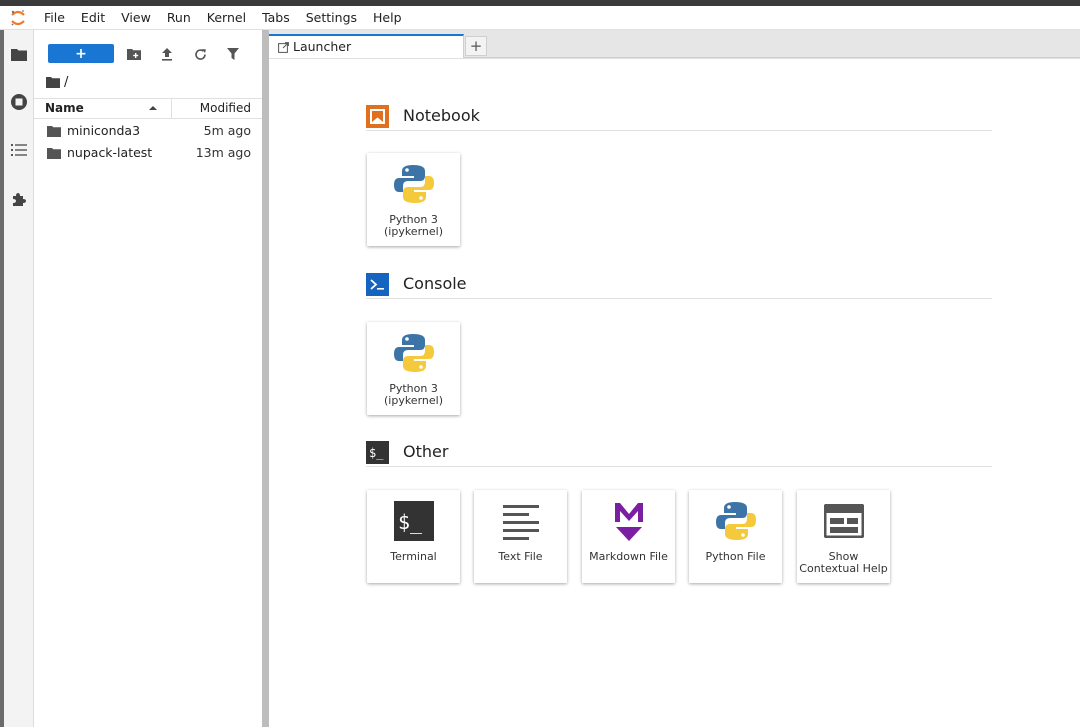 The width and height of the screenshot is (1080, 727). I want to click on notebook-icon, so click(377, 116).